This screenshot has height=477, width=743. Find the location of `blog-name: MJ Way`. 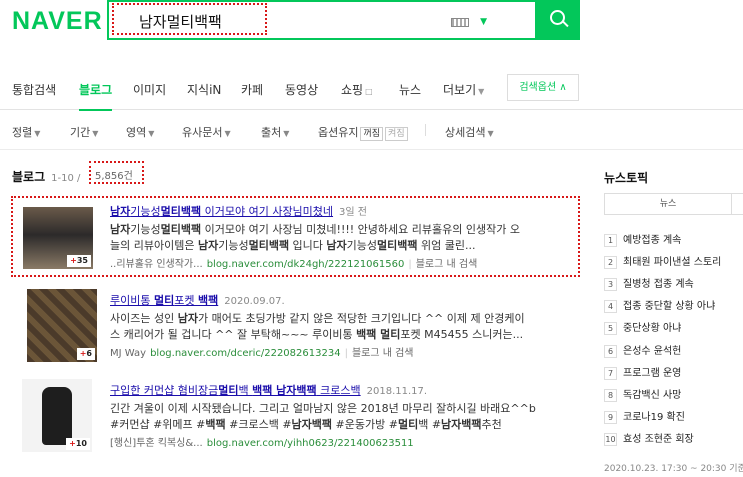

blog-name: MJ Way is located at coordinates (128, 353).